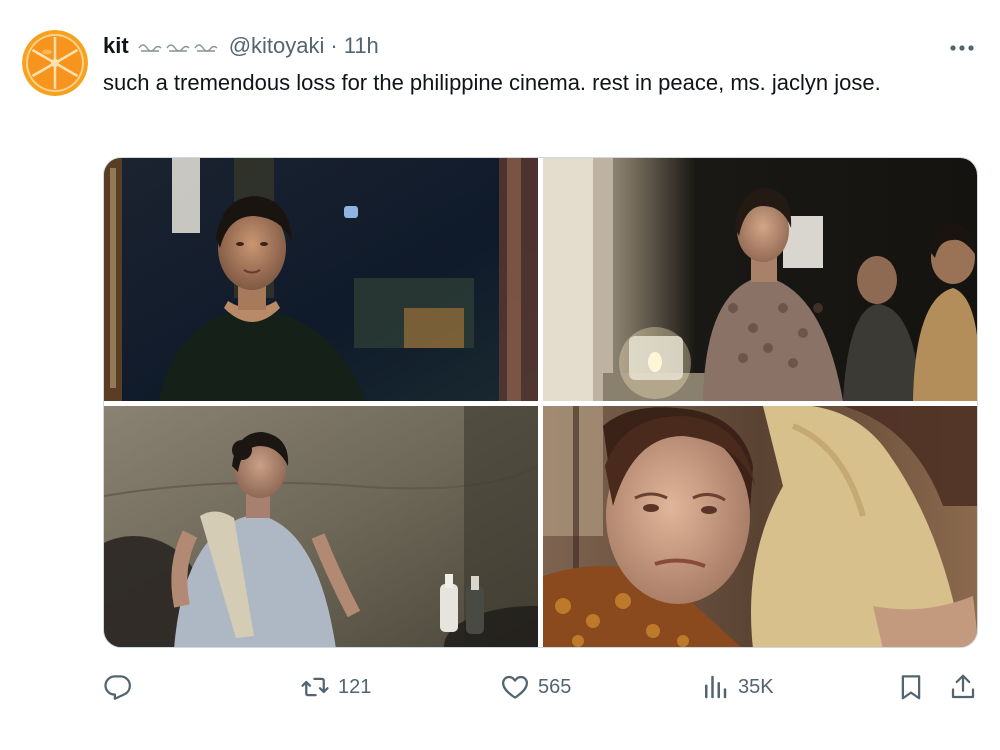 The width and height of the screenshot is (1000, 750). I want to click on orange-slice-avatar-icon, so click(55, 63).